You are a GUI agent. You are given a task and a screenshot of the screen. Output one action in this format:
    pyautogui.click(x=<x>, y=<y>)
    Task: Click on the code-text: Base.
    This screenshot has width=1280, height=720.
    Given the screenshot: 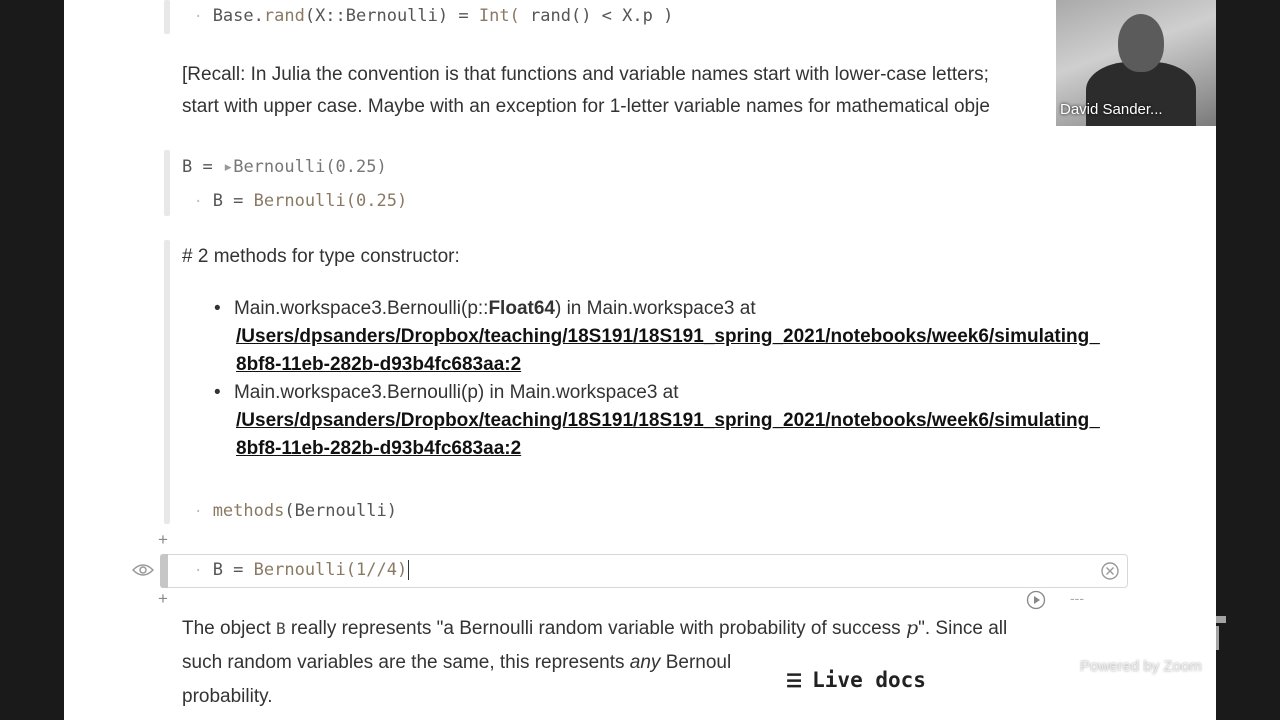 What is the action you would take?
    pyautogui.click(x=238, y=16)
    